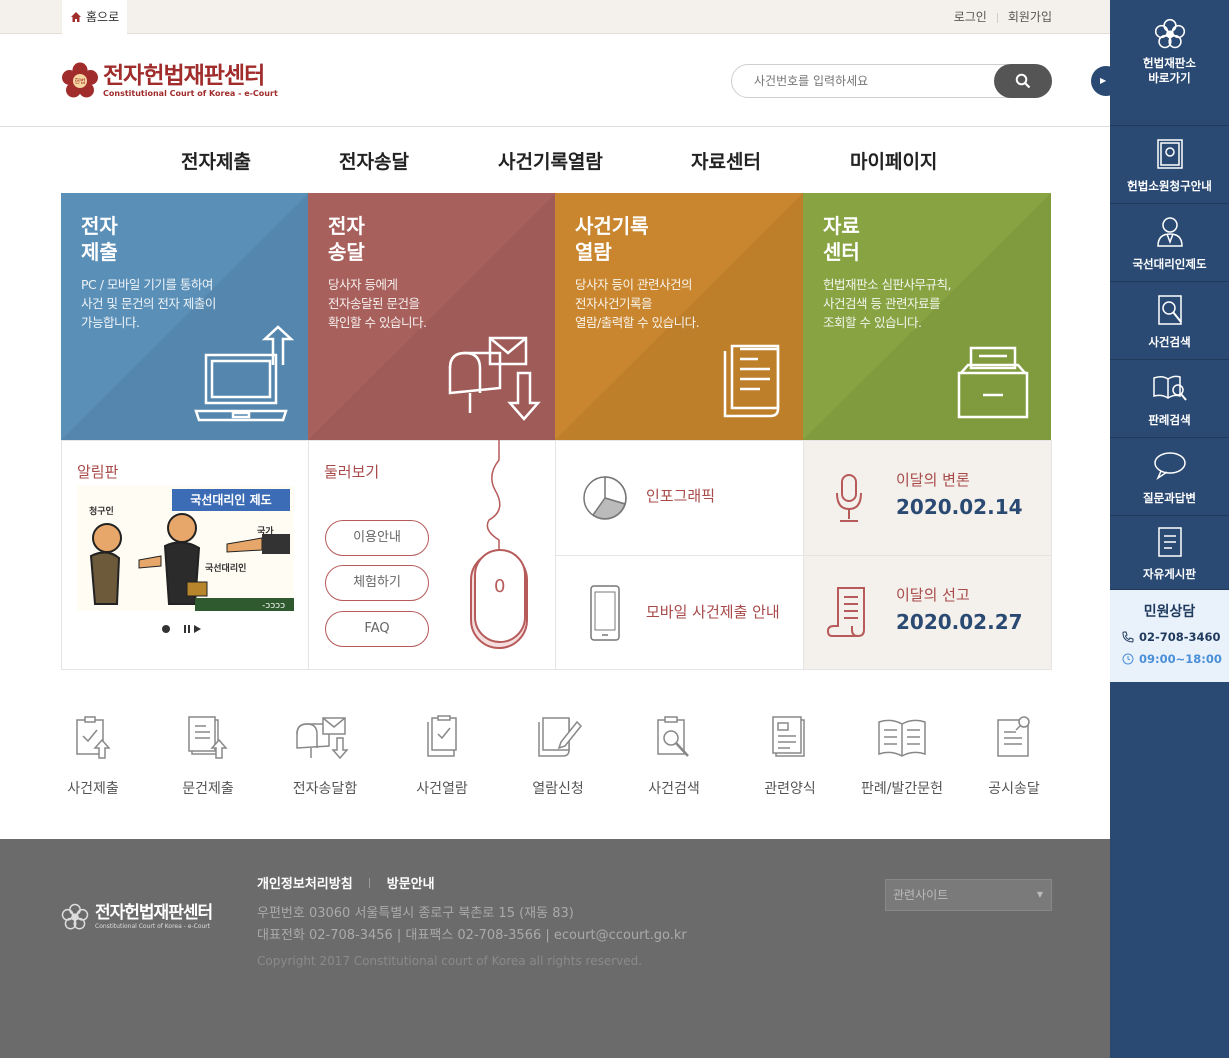 Image resolution: width=1229 pixels, height=1058 pixels. What do you see at coordinates (1030, 17) in the screenshot?
I see `signup-link: 회원가입` at bounding box center [1030, 17].